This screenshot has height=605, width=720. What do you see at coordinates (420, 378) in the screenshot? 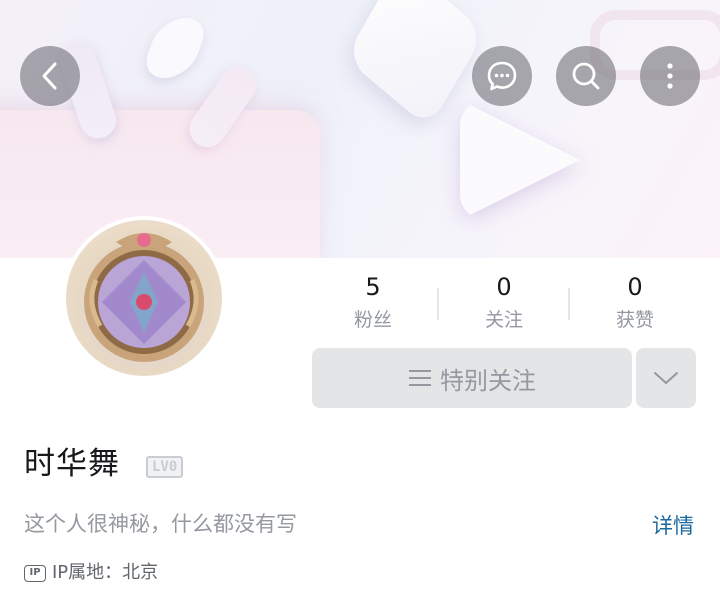
I see `menu-icon` at bounding box center [420, 378].